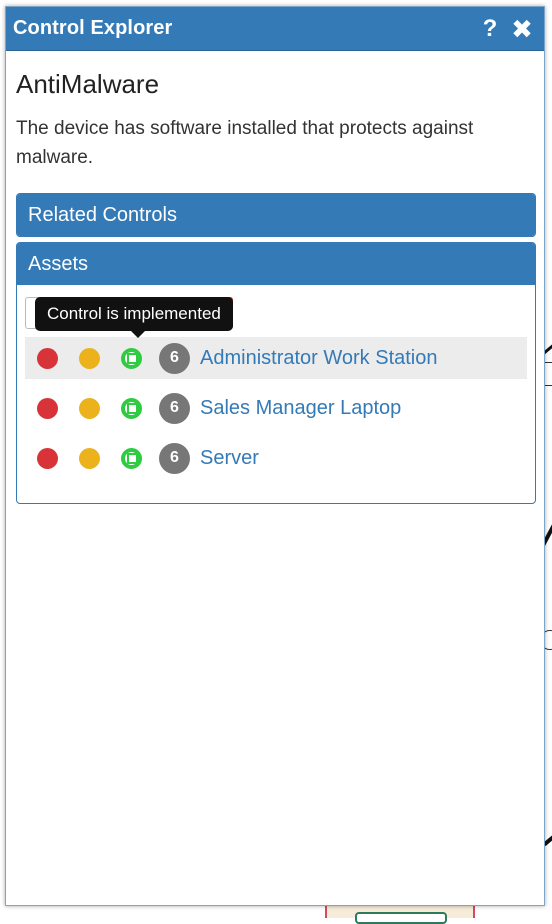  What do you see at coordinates (276, 264) in the screenshot?
I see `assets-header: Assets` at bounding box center [276, 264].